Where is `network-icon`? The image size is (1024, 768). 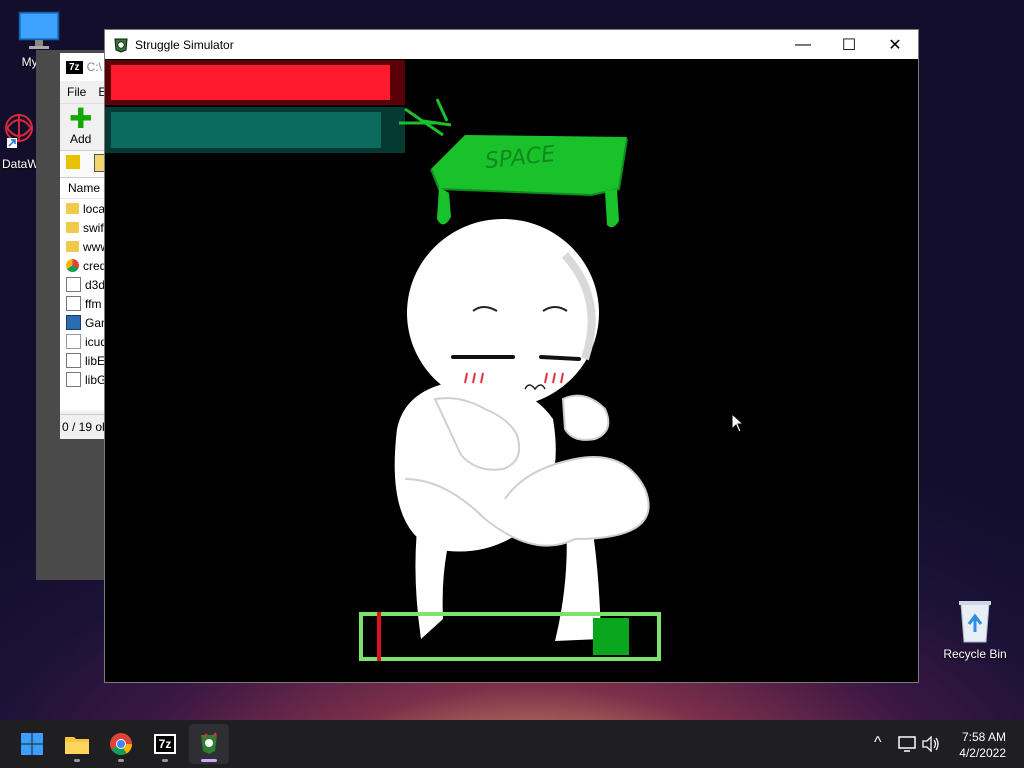 network-icon is located at coordinates (907, 744).